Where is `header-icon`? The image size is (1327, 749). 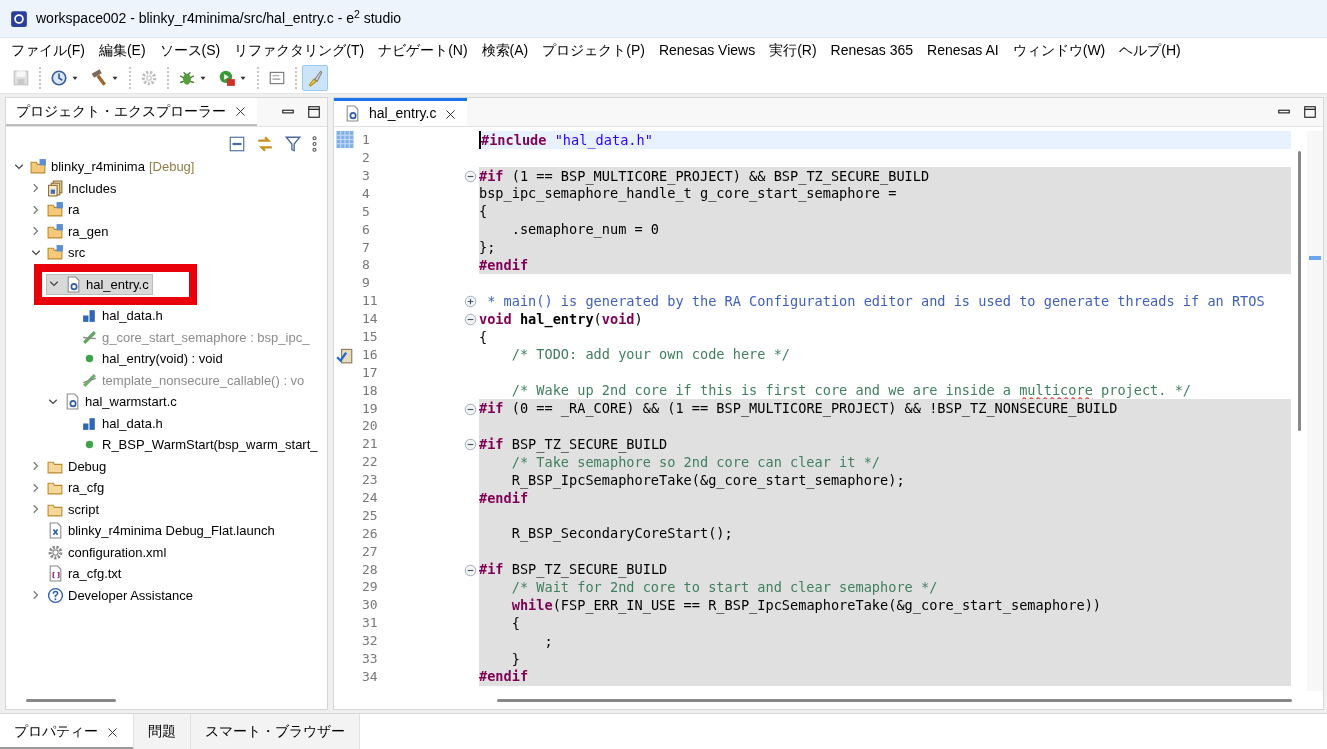 header-icon is located at coordinates (89, 316).